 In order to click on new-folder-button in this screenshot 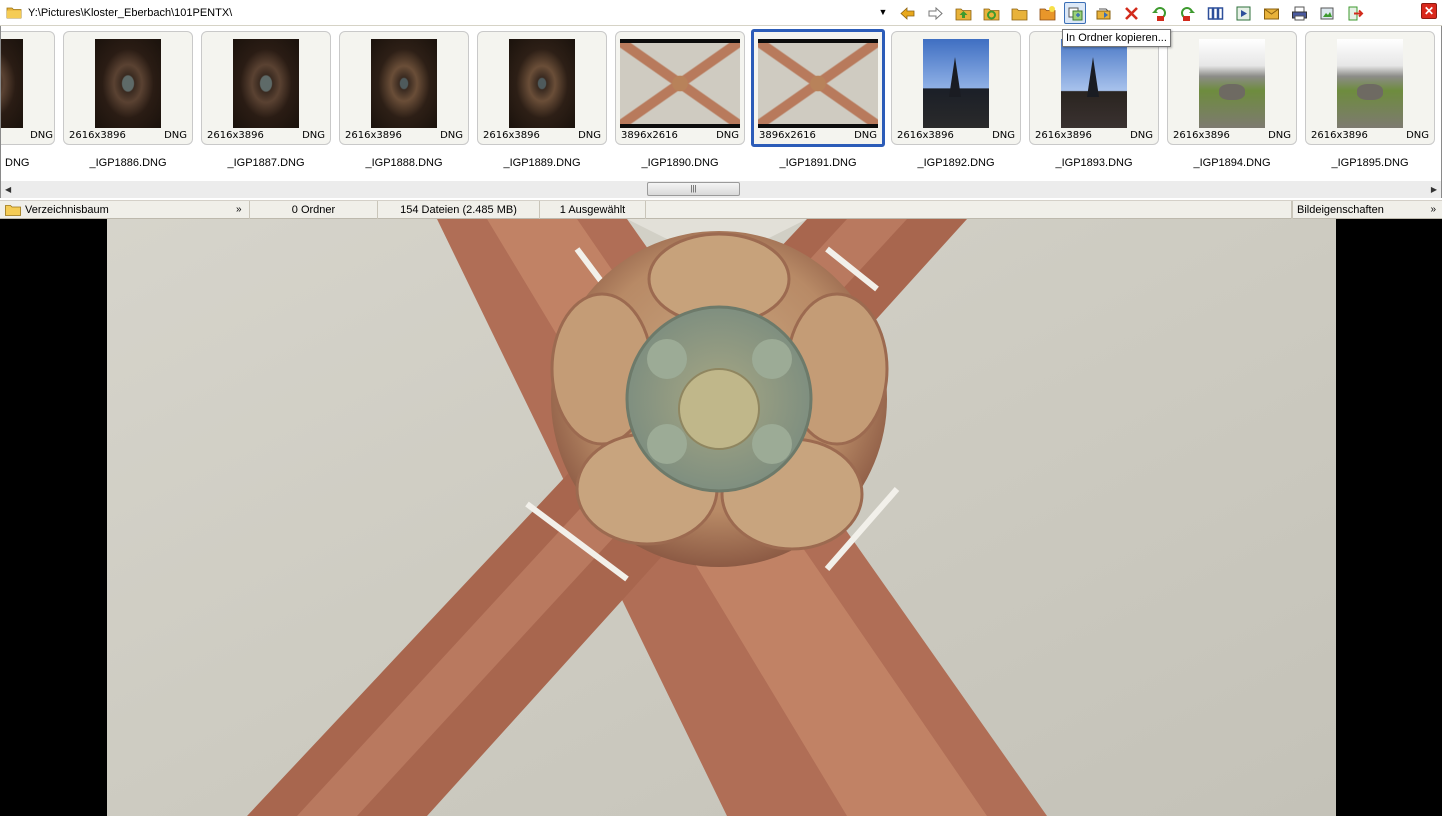, I will do `click(1047, 13)`.